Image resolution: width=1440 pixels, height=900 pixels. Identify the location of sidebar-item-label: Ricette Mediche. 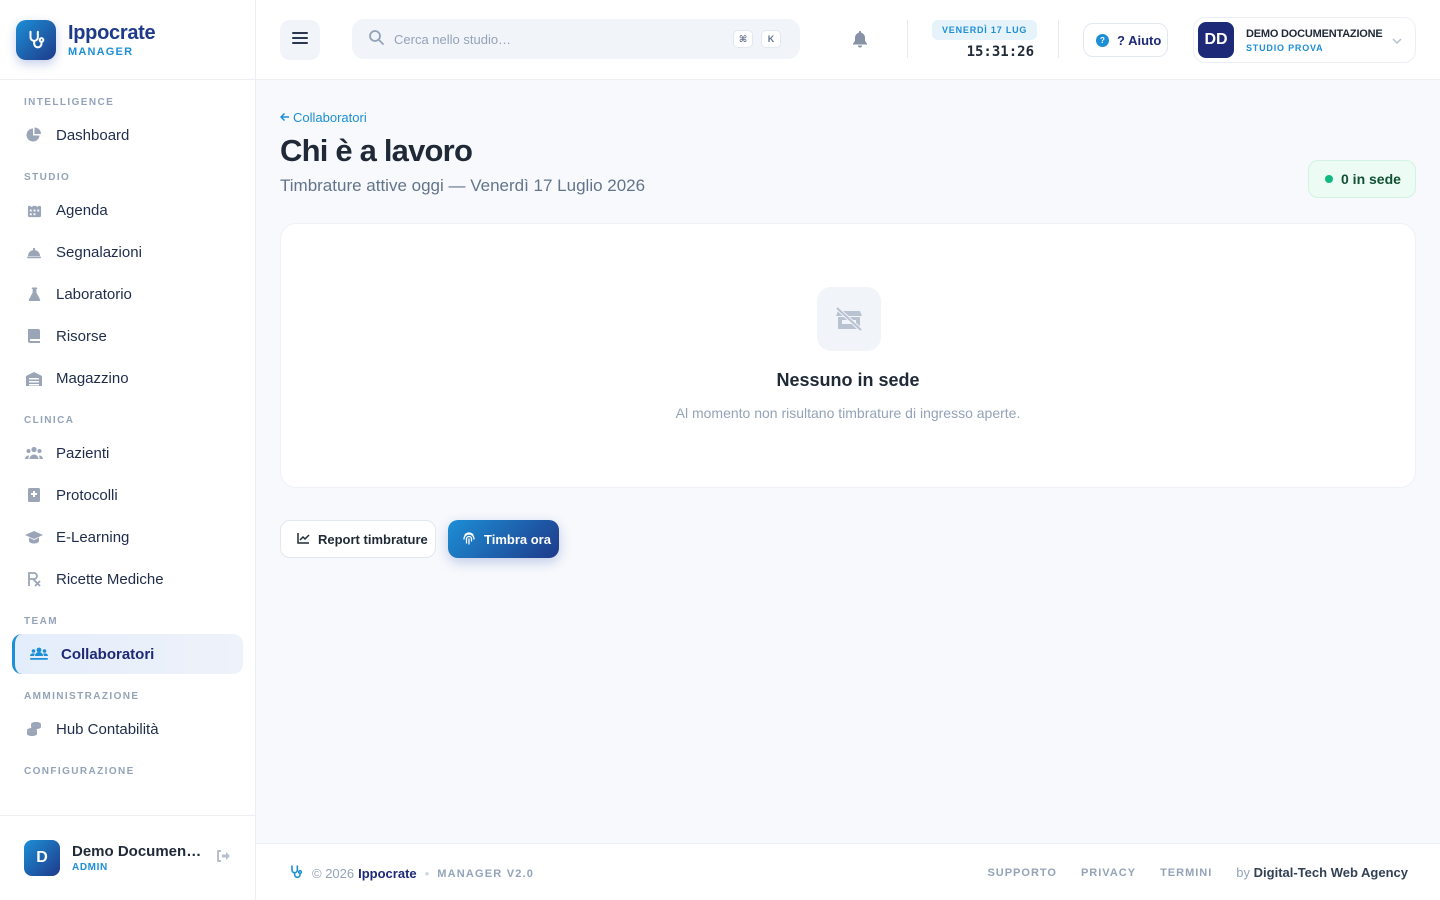
(110, 579).